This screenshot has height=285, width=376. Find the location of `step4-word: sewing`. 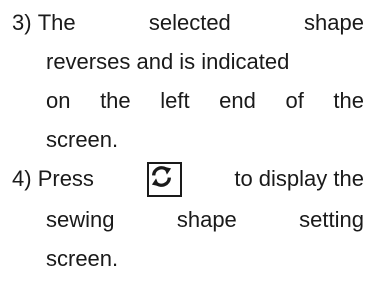

step4-word: sewing is located at coordinates (80, 219).